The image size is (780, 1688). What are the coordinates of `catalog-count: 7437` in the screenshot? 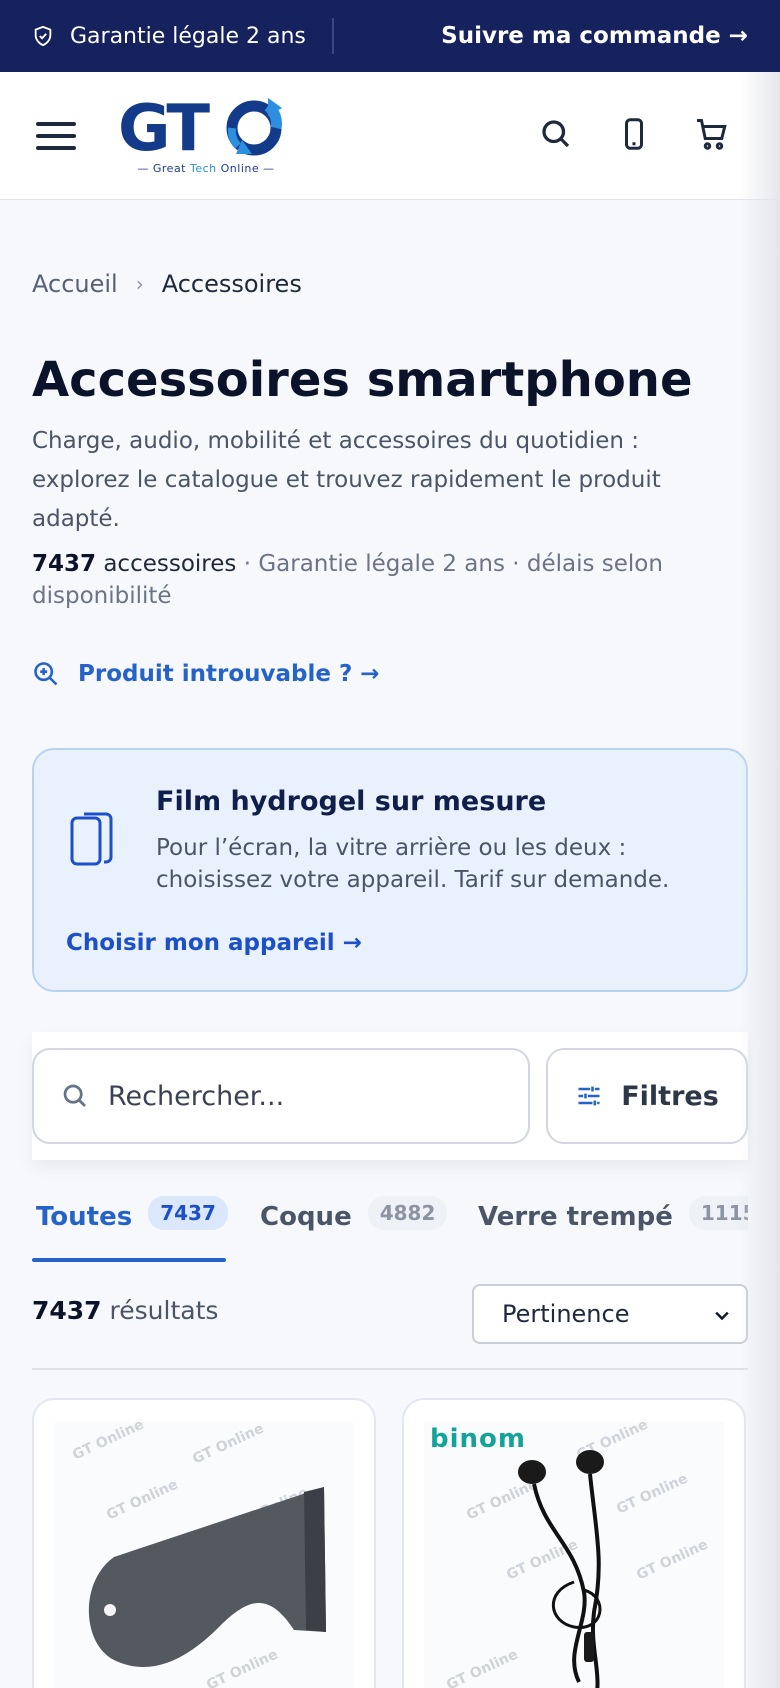 It's located at (64, 564).